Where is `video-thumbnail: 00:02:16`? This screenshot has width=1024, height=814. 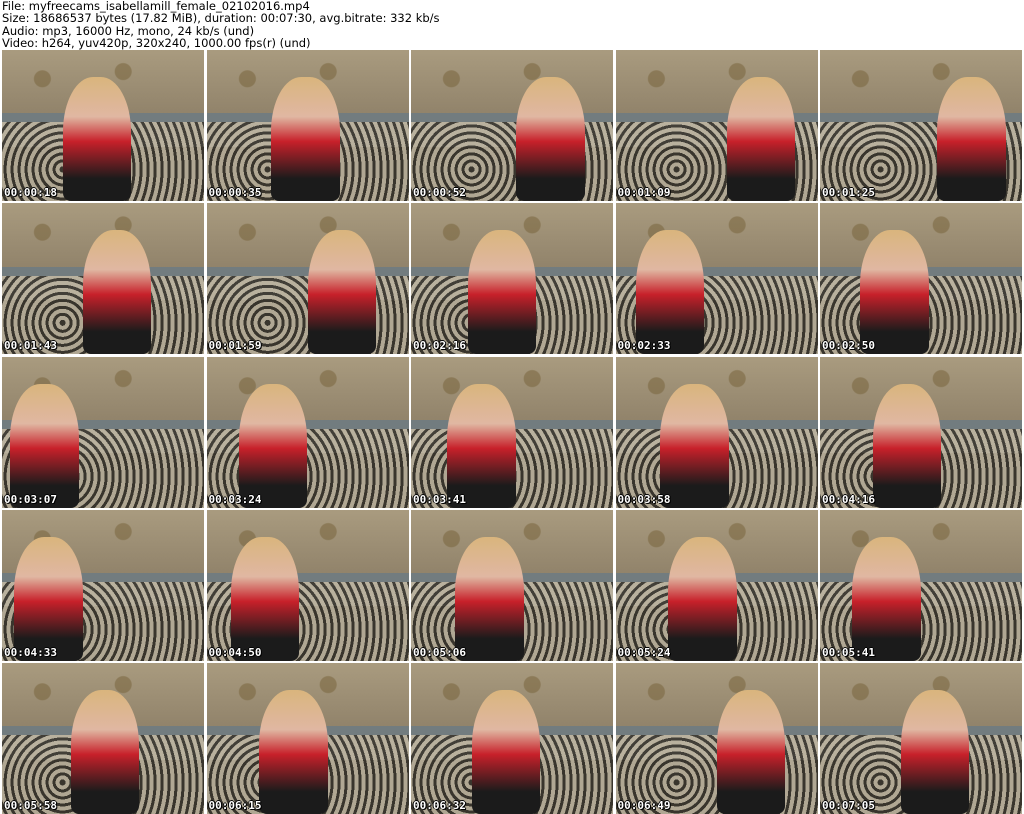 video-thumbnail: 00:02:16 is located at coordinates (512, 279).